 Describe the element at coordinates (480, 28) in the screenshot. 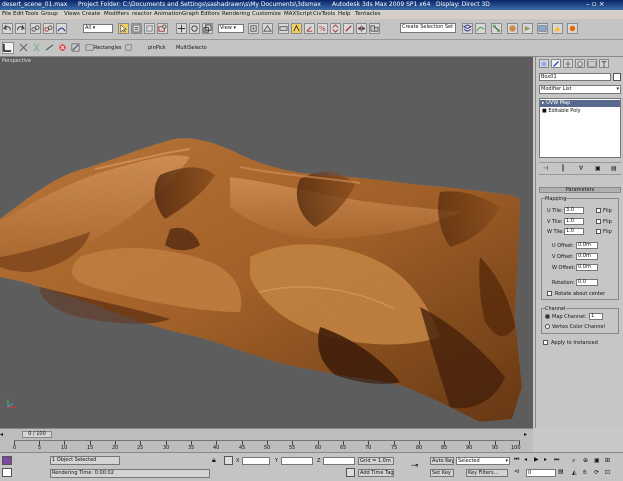

I see `curve-editor-icon` at that location.